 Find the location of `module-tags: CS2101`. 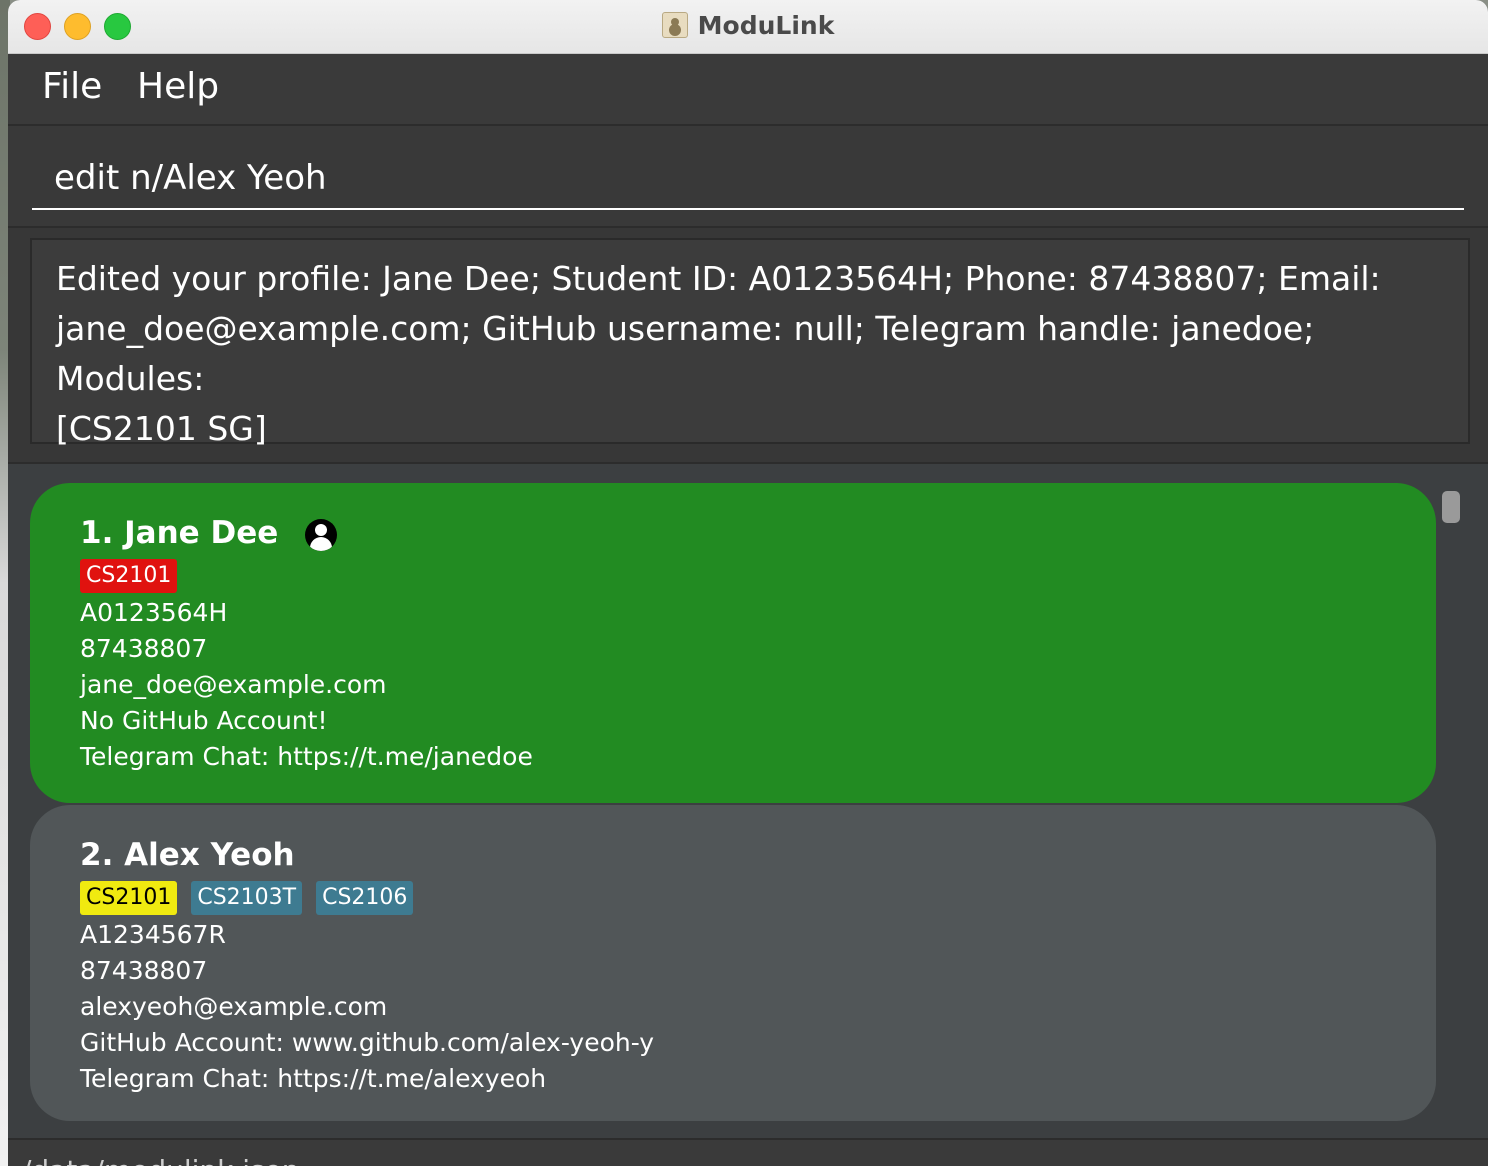

module-tags: CS2101 is located at coordinates (129, 576).